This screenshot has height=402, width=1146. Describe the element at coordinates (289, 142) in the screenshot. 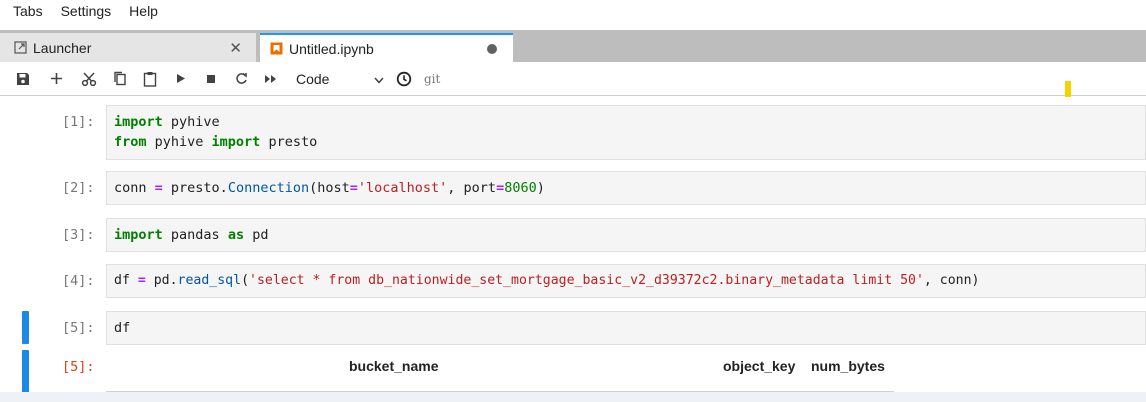

I see `code-token: presto` at that location.